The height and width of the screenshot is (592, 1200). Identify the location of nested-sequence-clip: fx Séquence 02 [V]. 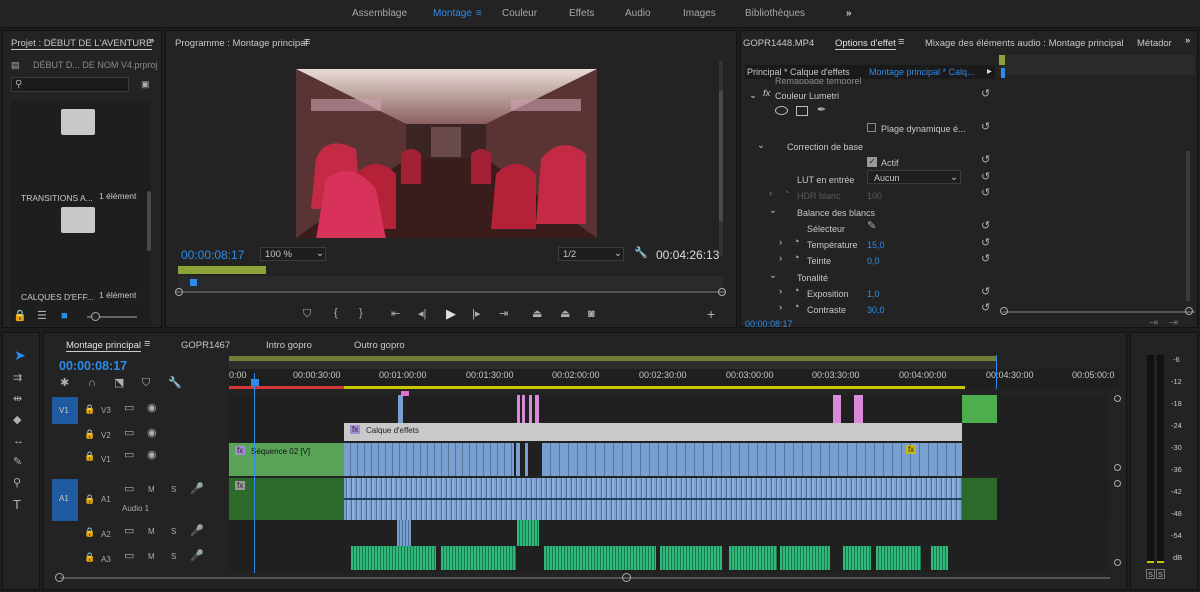
(286, 459).